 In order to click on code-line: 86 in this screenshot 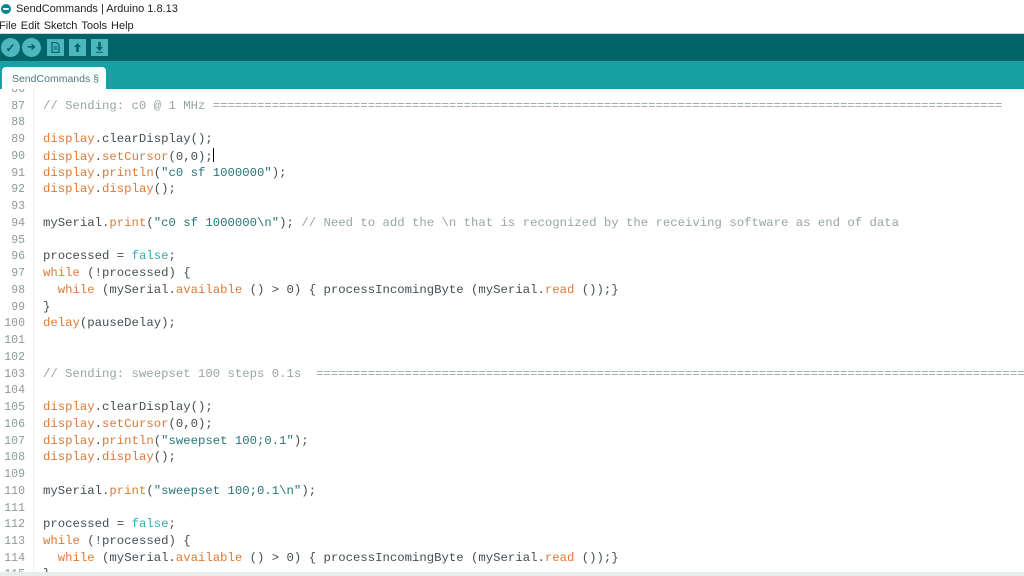, I will do `click(512, 93)`.